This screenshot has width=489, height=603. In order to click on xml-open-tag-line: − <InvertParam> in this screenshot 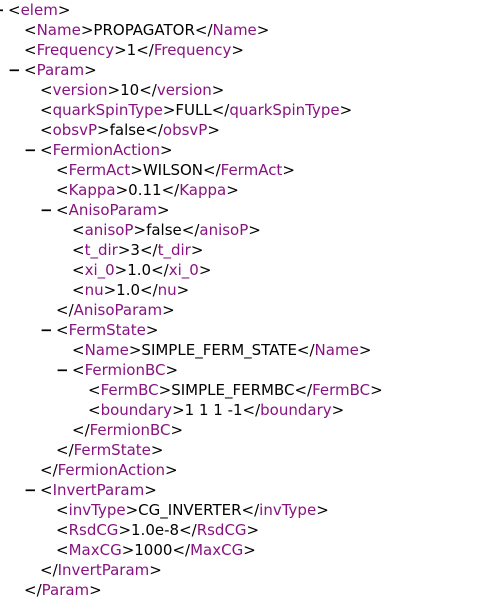, I will do `click(90, 490)`.